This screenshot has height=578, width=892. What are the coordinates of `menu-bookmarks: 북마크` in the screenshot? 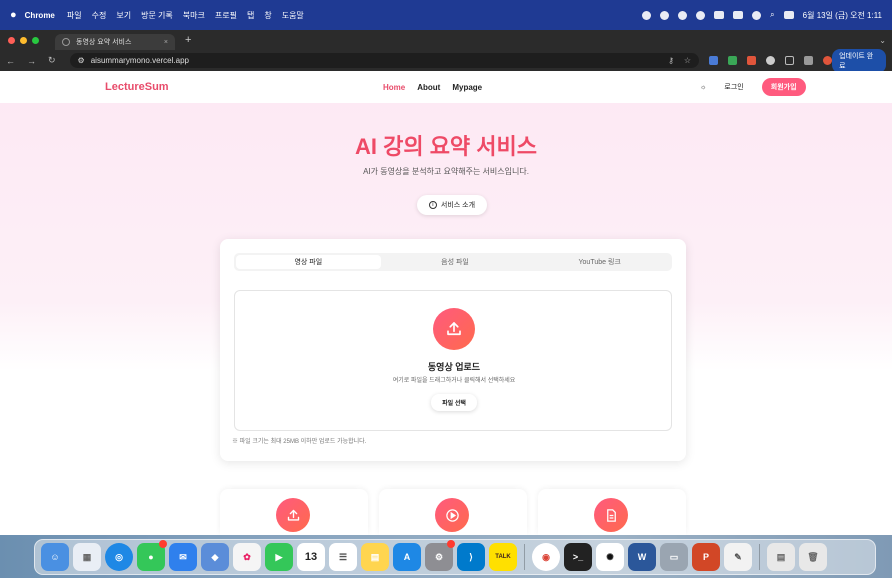 It's located at (194, 15).